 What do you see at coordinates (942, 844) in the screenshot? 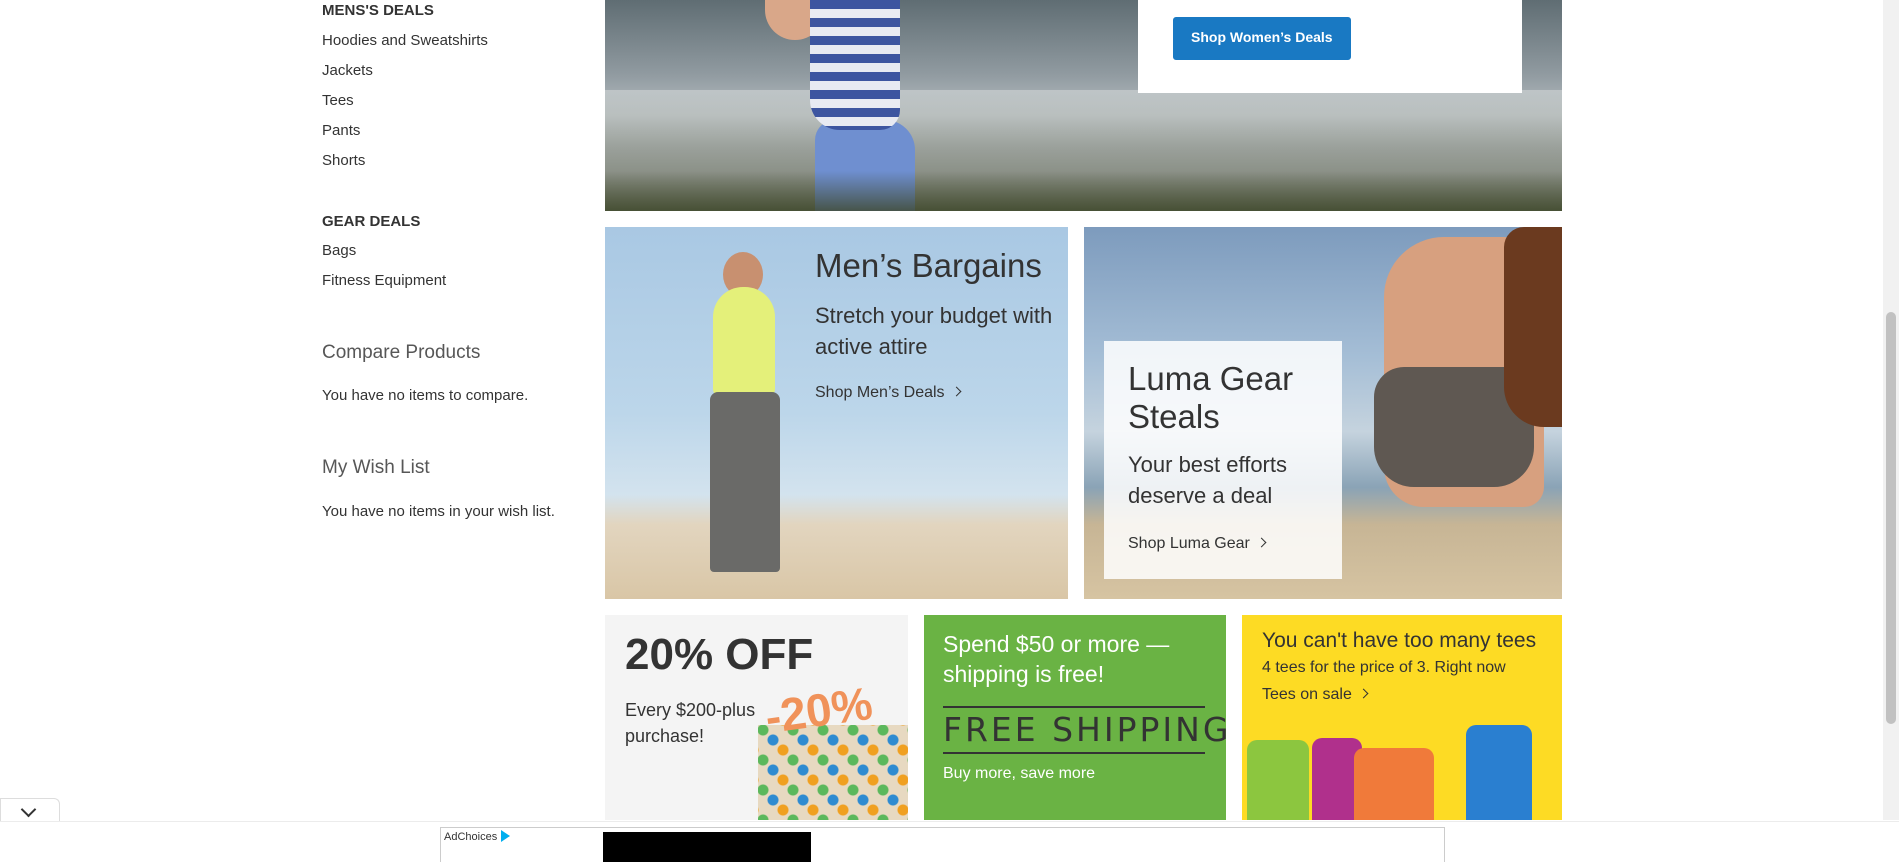
I see `ad-frame: AdChoices` at bounding box center [942, 844].